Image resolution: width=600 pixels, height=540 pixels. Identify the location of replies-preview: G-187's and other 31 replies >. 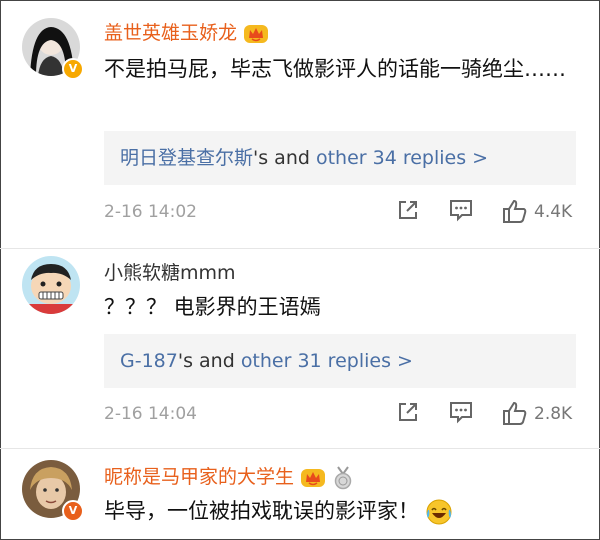
(340, 361).